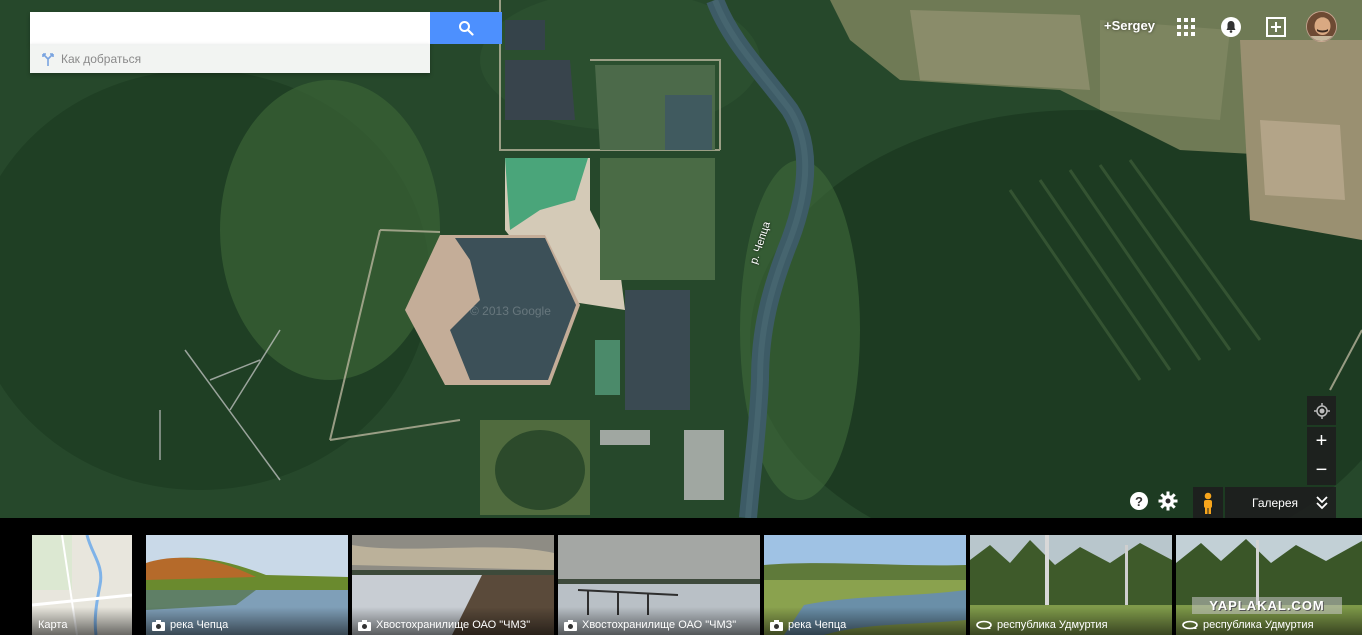 The image size is (1362, 635). I want to click on photo-caption: республика Удмуртия, so click(1071, 621).